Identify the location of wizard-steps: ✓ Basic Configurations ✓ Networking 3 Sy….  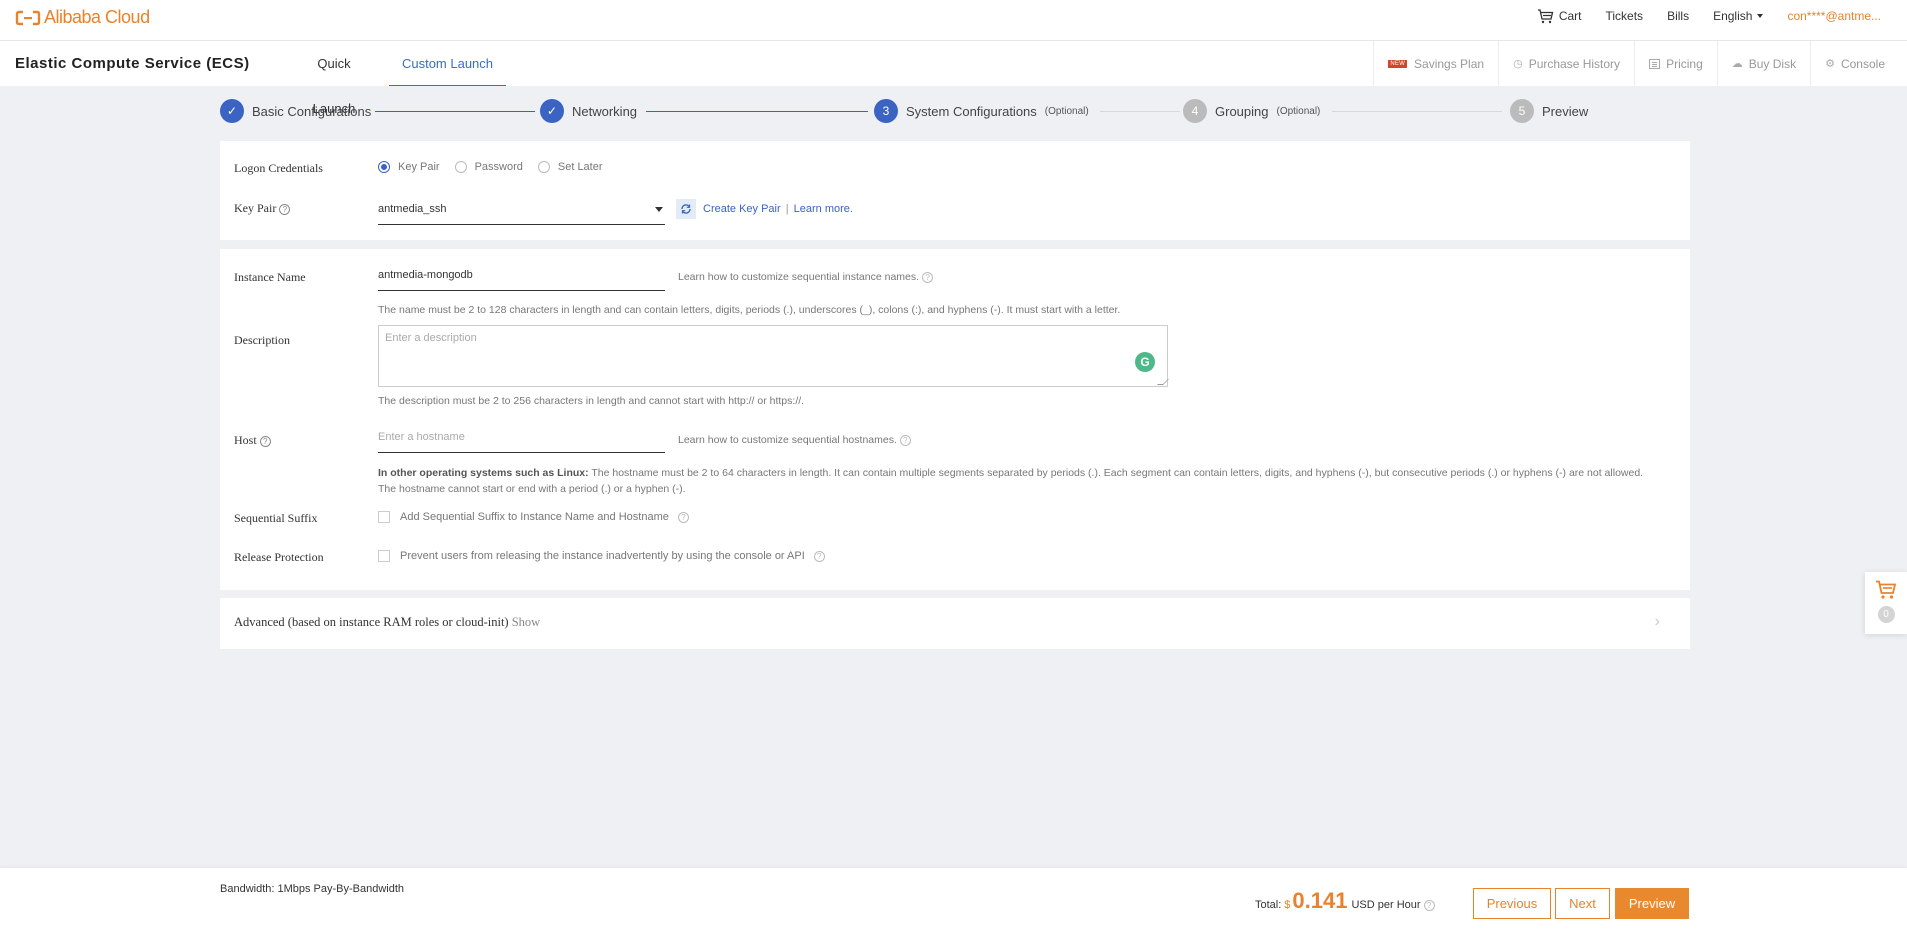
(955, 111).